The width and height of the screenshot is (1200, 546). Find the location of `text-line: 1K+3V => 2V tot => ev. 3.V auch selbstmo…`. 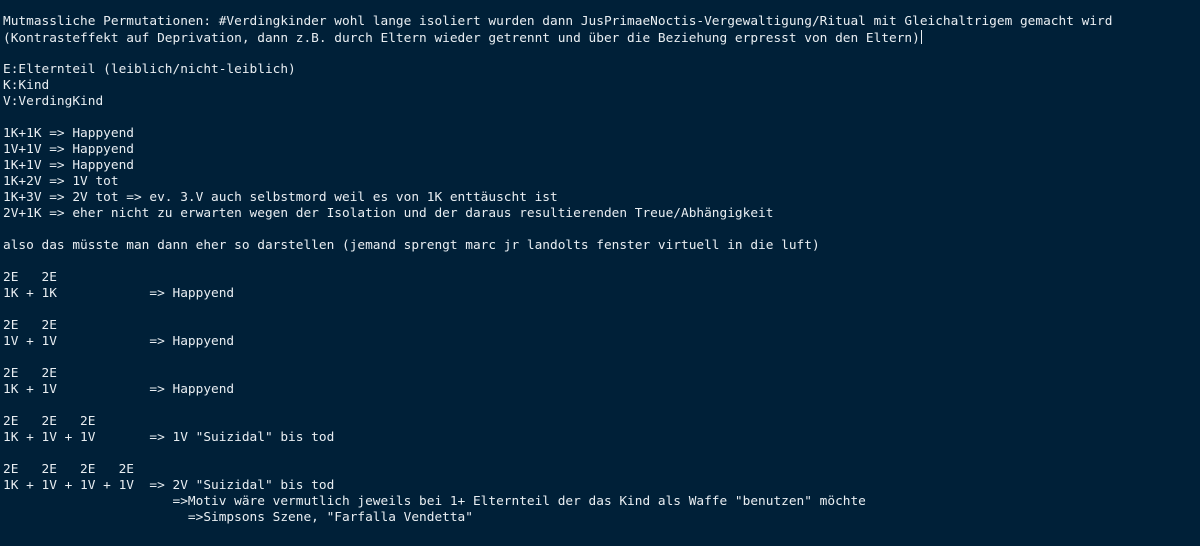

text-line: 1K+3V => 2V tot => ev. 3.V auch selbstmo… is located at coordinates (280, 197).